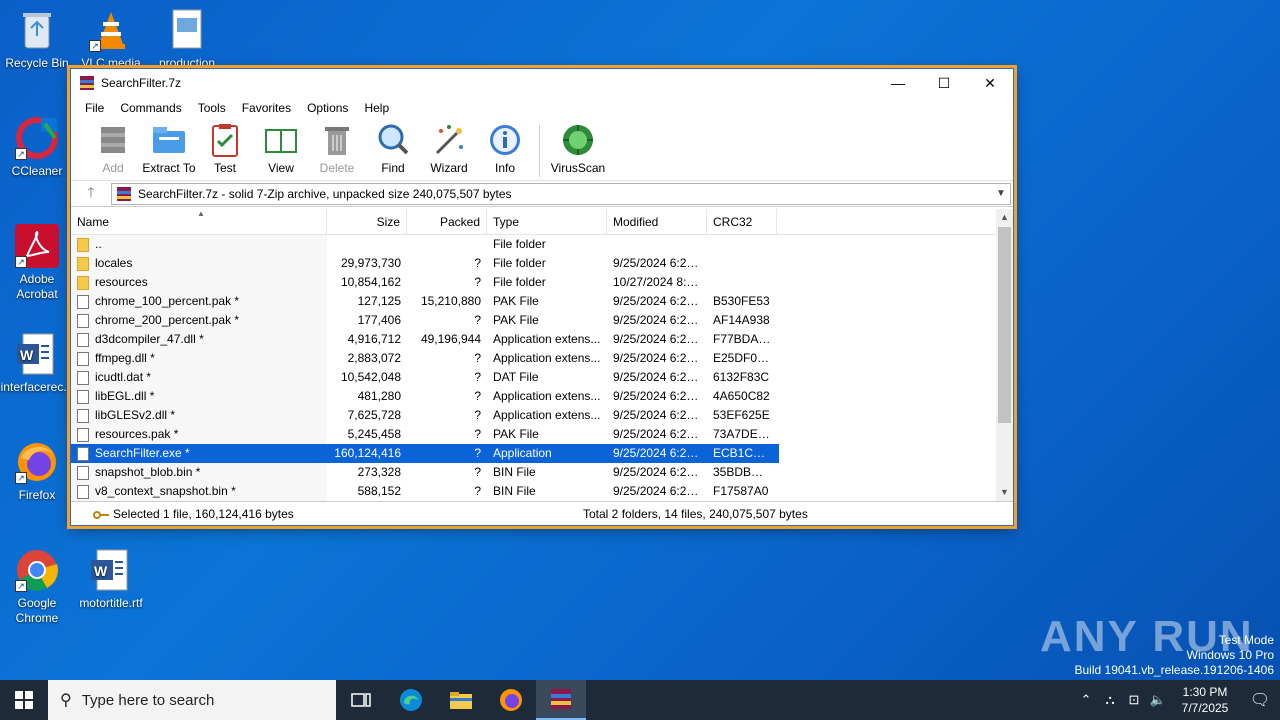 This screenshot has height=720, width=1280. I want to click on cell-type: File folder, so click(519, 282).